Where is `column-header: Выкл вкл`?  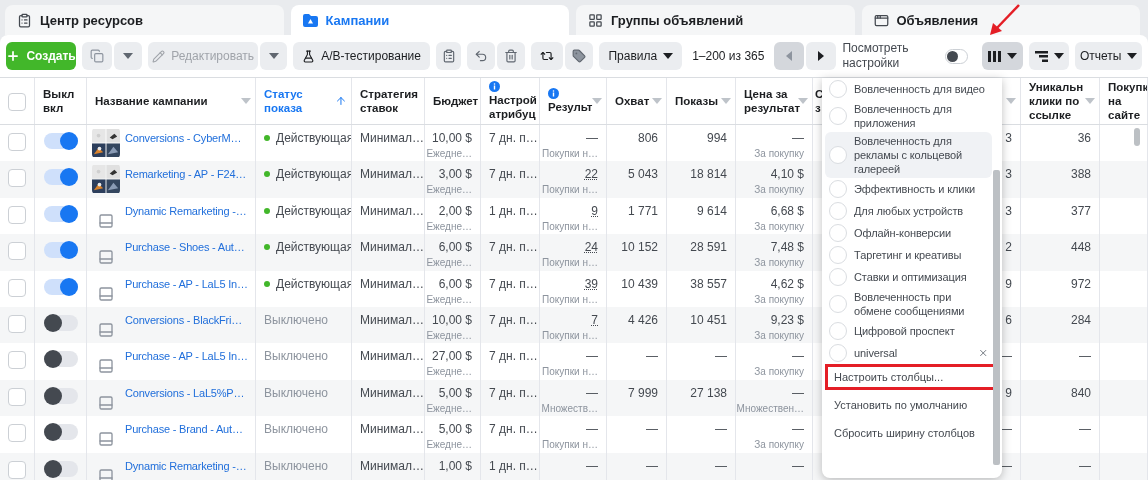 column-header: Выкл вкл is located at coordinates (61, 101).